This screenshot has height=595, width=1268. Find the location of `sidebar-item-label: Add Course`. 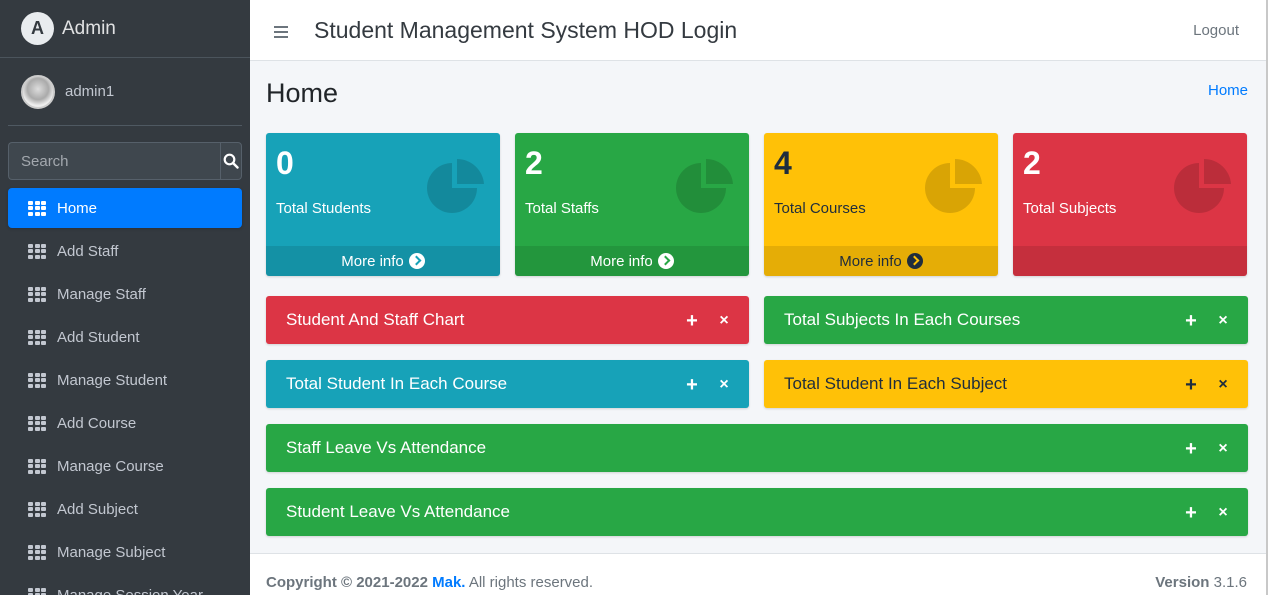

sidebar-item-label: Add Course is located at coordinates (97, 423).